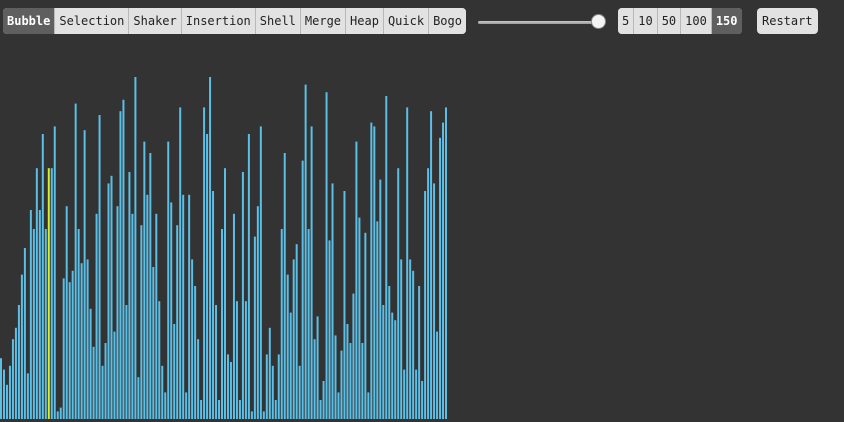 This screenshot has width=844, height=422. What do you see at coordinates (626, 21) in the screenshot?
I see `size-button-5: 5` at bounding box center [626, 21].